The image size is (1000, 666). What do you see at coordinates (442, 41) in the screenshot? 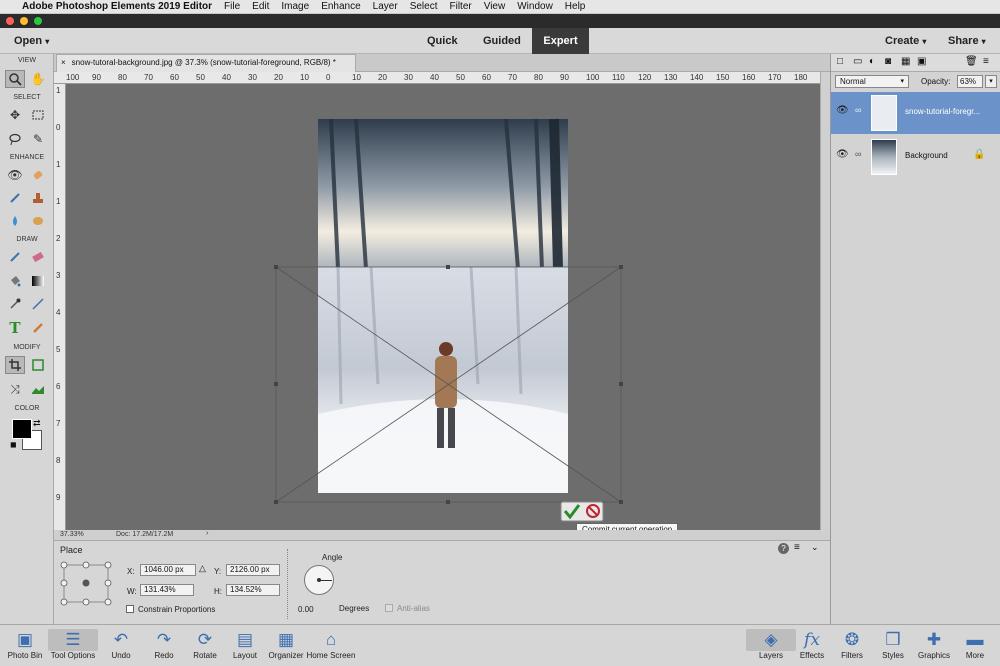
I see `quick-mode-tab: Quick` at bounding box center [442, 41].